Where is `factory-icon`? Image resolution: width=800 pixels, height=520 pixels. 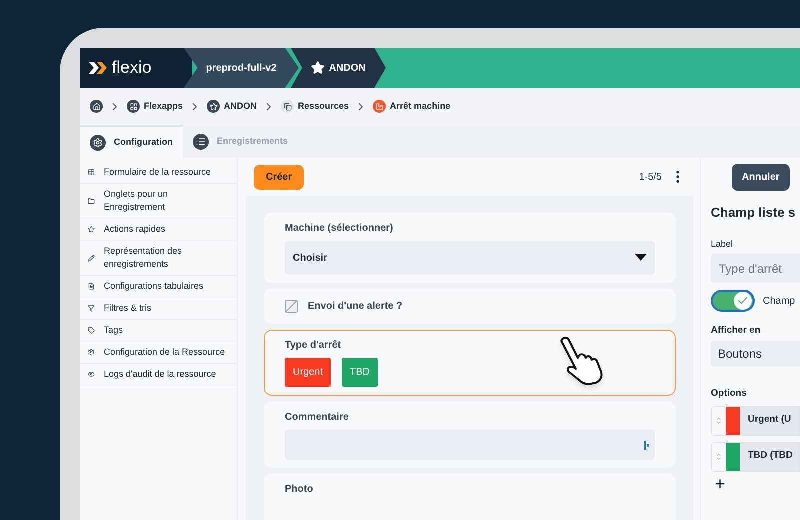 factory-icon is located at coordinates (380, 106).